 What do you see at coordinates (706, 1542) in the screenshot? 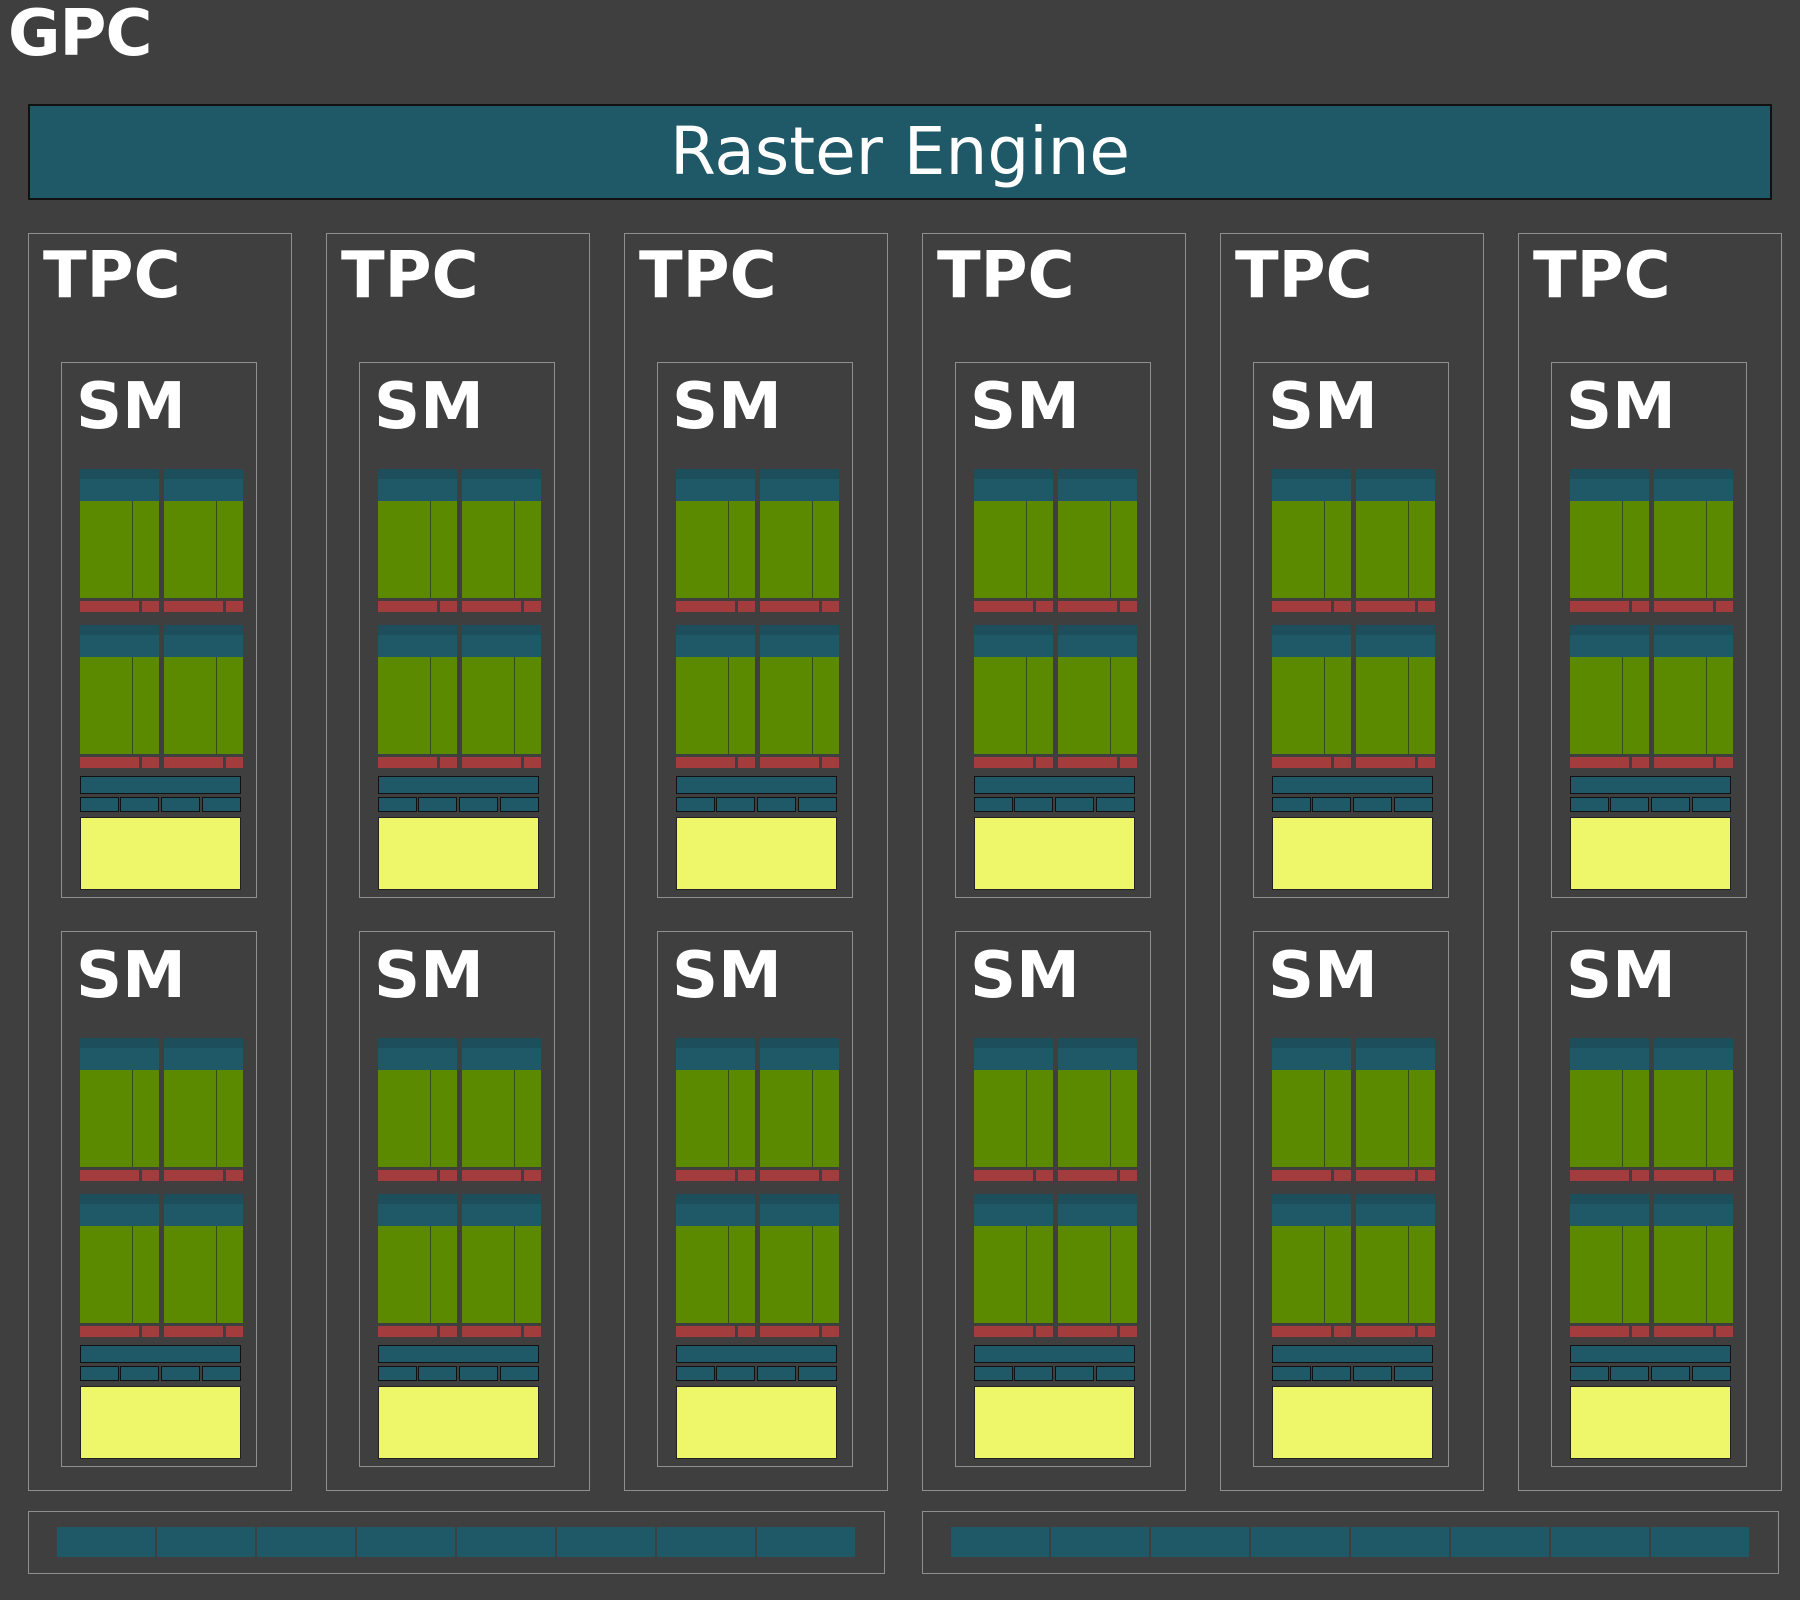
I see `shared-unit` at bounding box center [706, 1542].